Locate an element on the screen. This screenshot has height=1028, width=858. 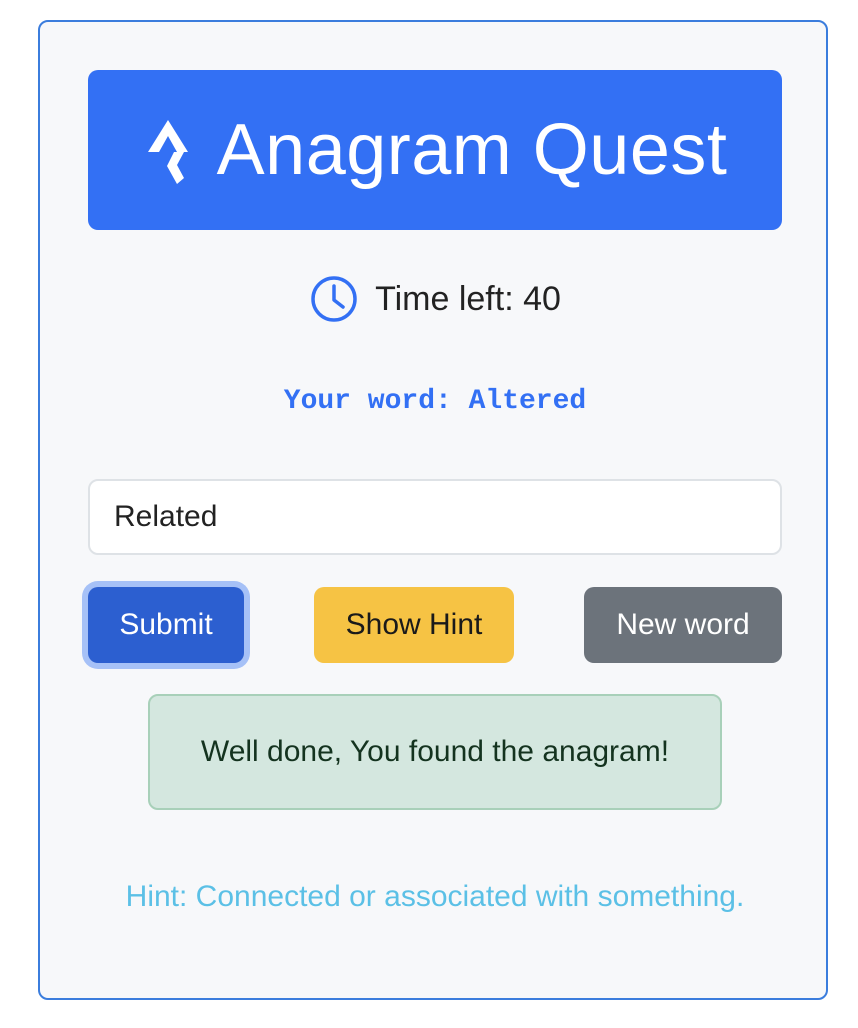
success-message: Well done, You found the anagram! is located at coordinates (435, 751).